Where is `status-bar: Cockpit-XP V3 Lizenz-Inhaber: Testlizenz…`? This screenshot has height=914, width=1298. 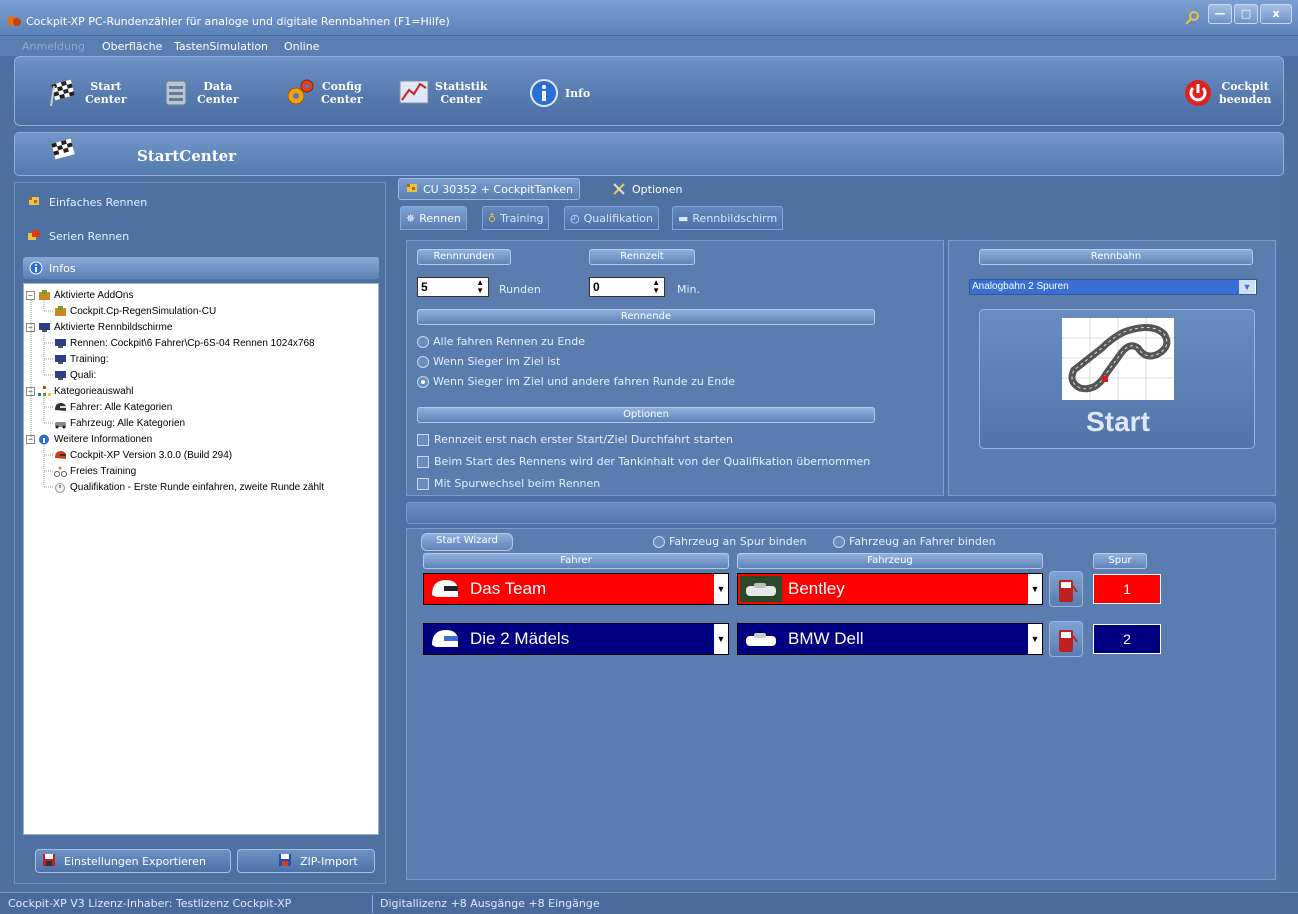
status-bar: Cockpit-XP V3 Lizenz-Inhaber: Testlizenz… is located at coordinates (649, 903).